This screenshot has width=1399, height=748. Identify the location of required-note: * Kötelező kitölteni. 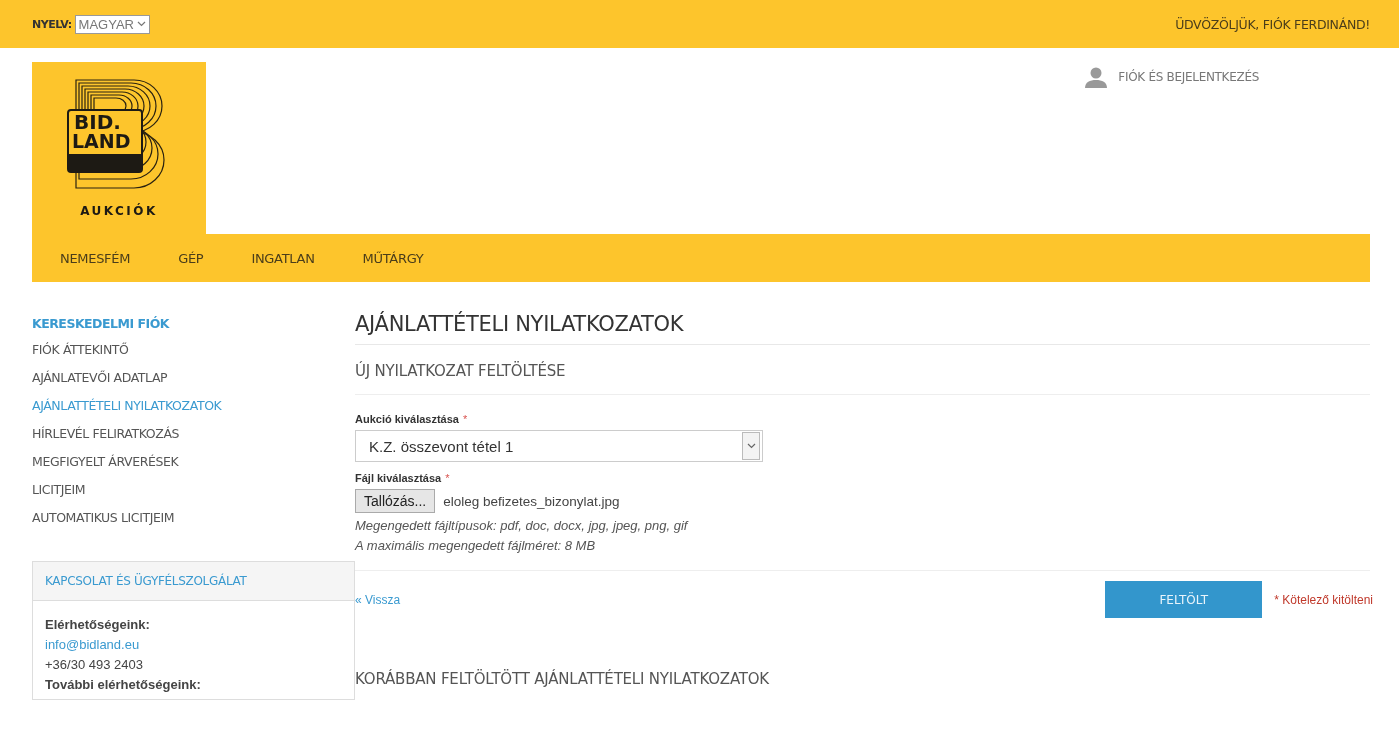
(1323, 599).